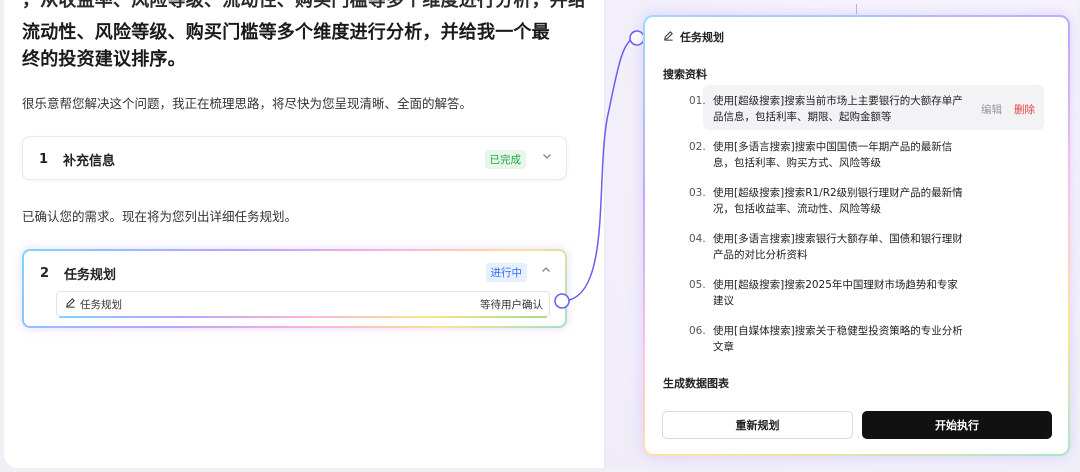 The image size is (1080, 472). Describe the element at coordinates (697, 285) in the screenshot. I see `plan-step-number: 05.` at that location.